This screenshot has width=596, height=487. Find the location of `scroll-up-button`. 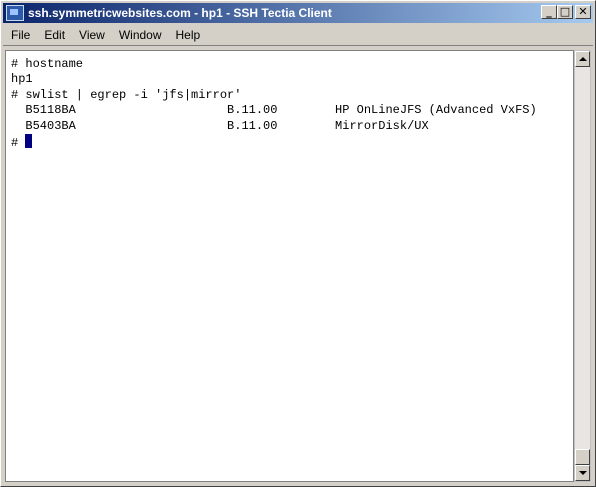

scroll-up-button is located at coordinates (582, 59).